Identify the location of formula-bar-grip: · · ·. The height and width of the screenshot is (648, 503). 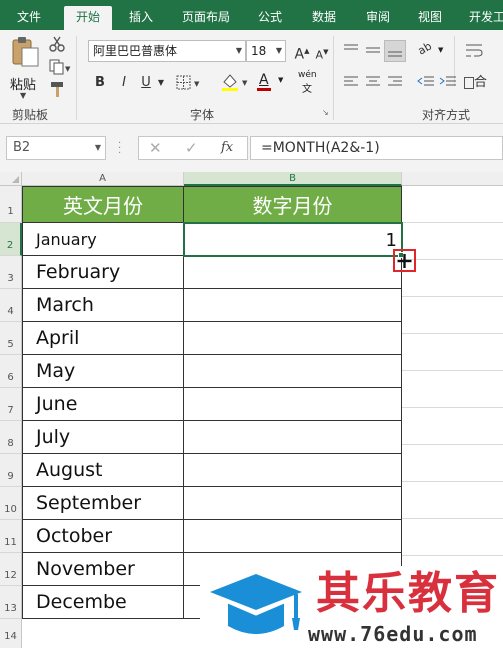
(119, 149).